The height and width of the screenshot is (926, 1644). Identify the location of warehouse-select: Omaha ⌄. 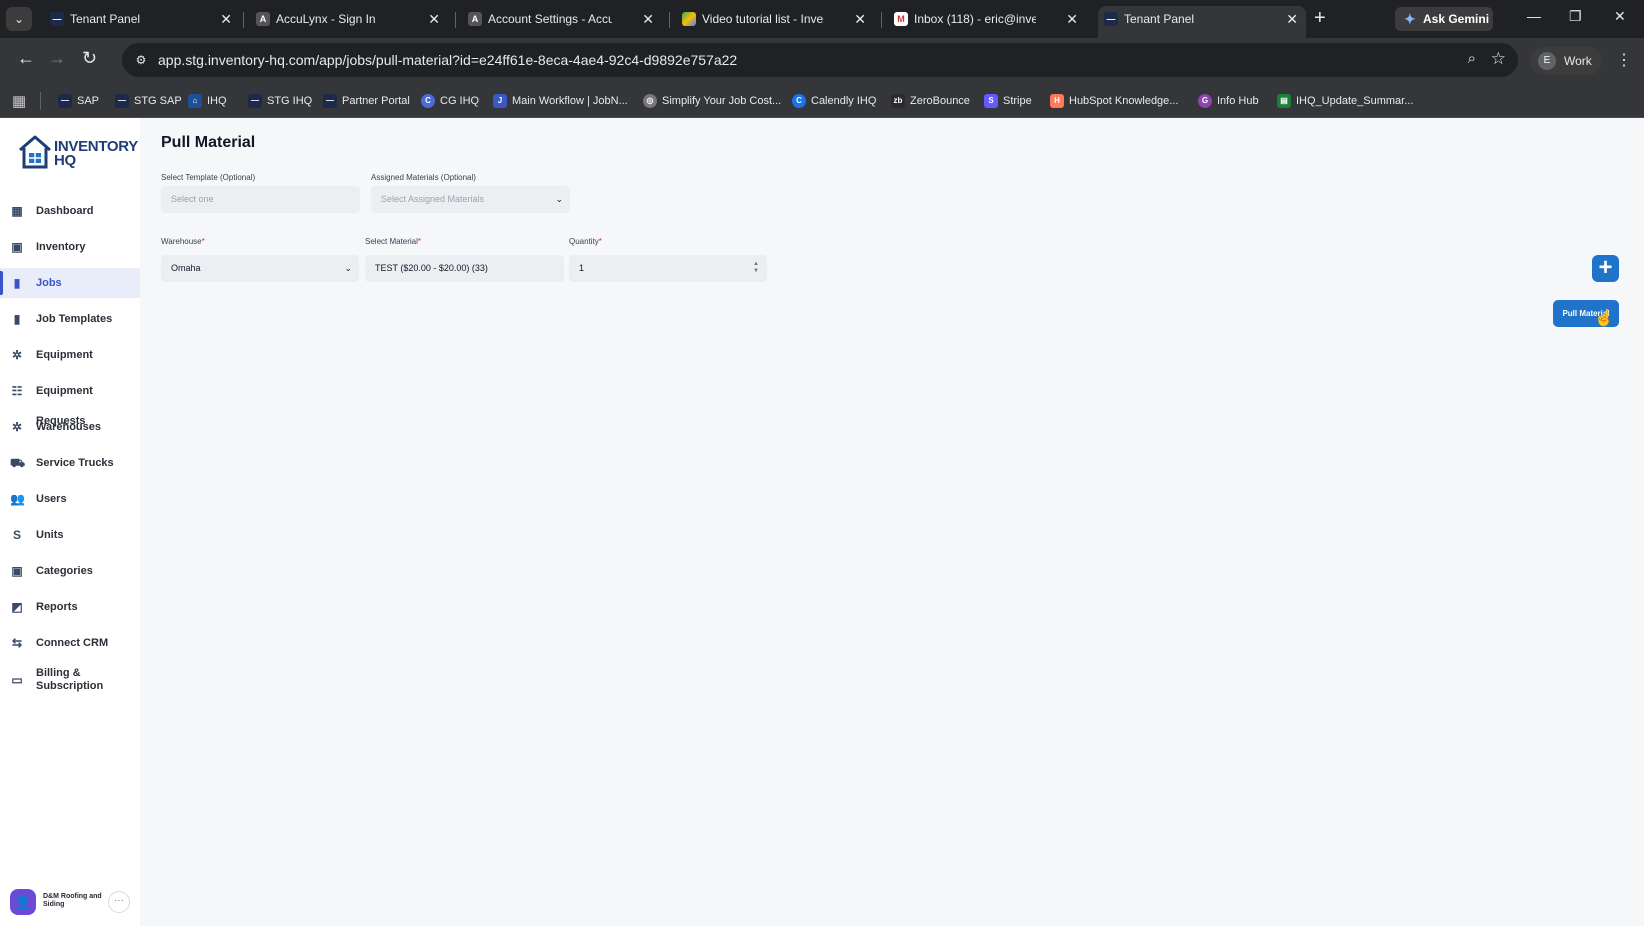
(260, 268).